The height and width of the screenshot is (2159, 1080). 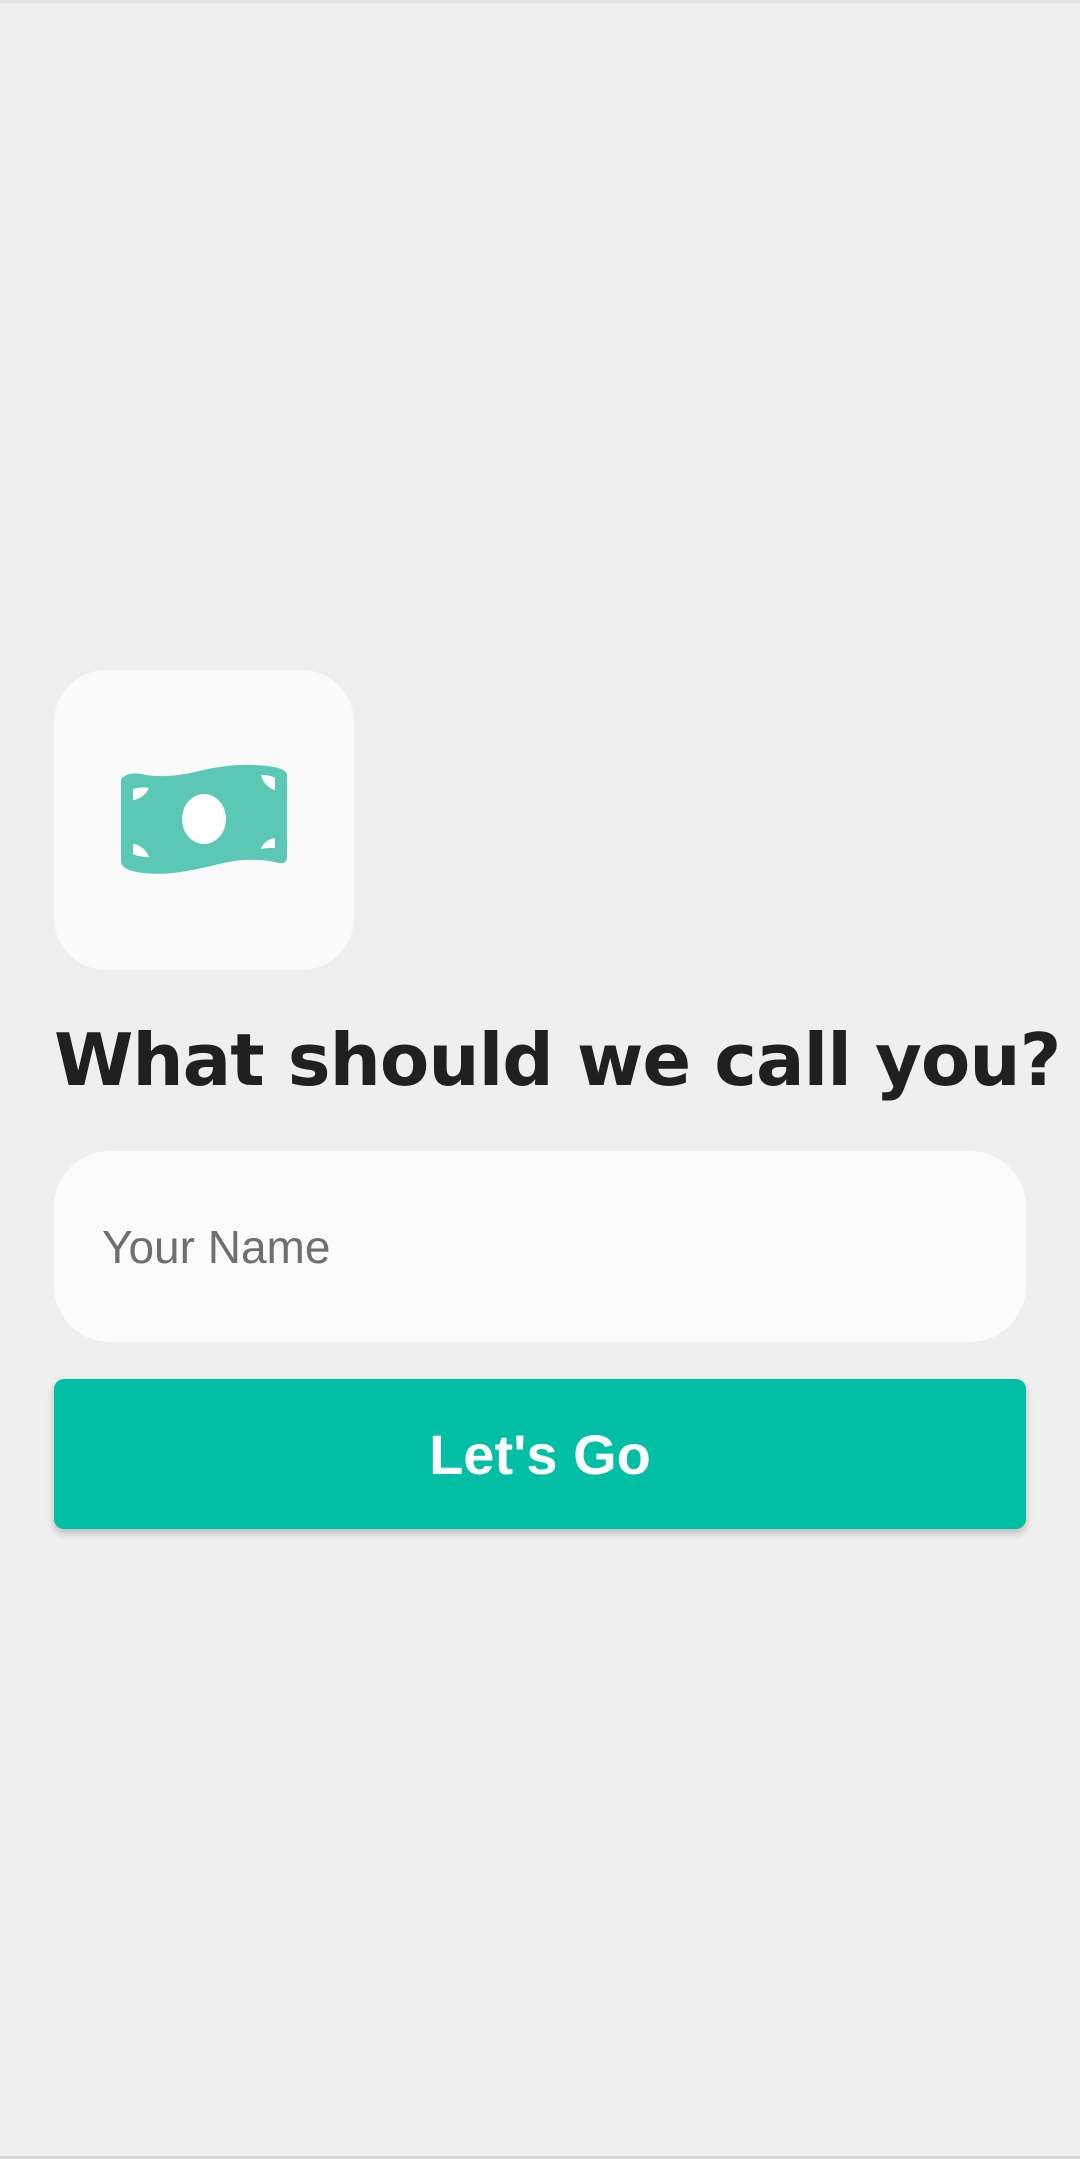 I want to click on lets-go-button-label: Let's Go, so click(x=540, y=1454).